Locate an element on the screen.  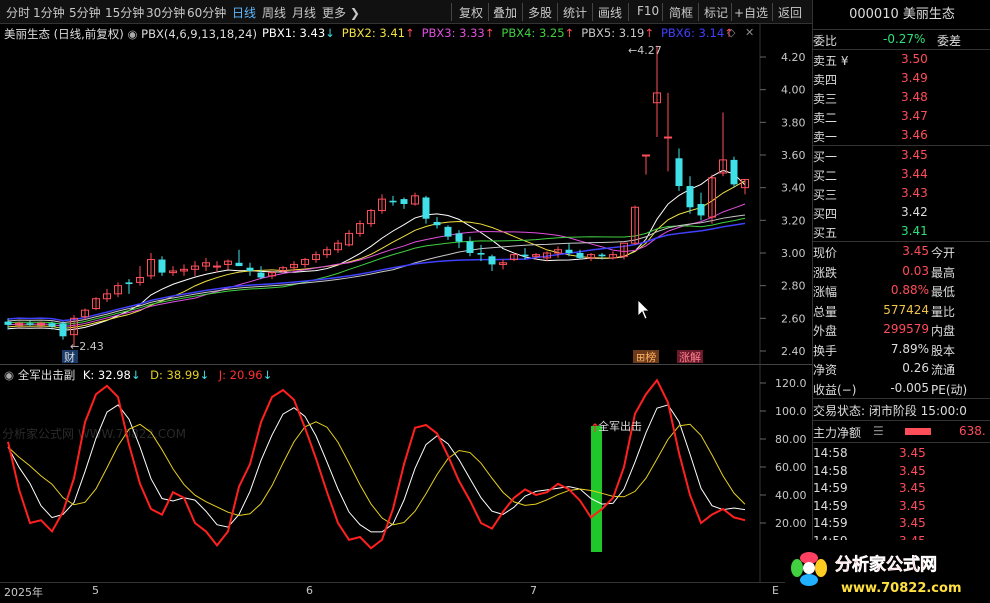
y-tick-label: 3.40 is located at coordinates (793, 188).